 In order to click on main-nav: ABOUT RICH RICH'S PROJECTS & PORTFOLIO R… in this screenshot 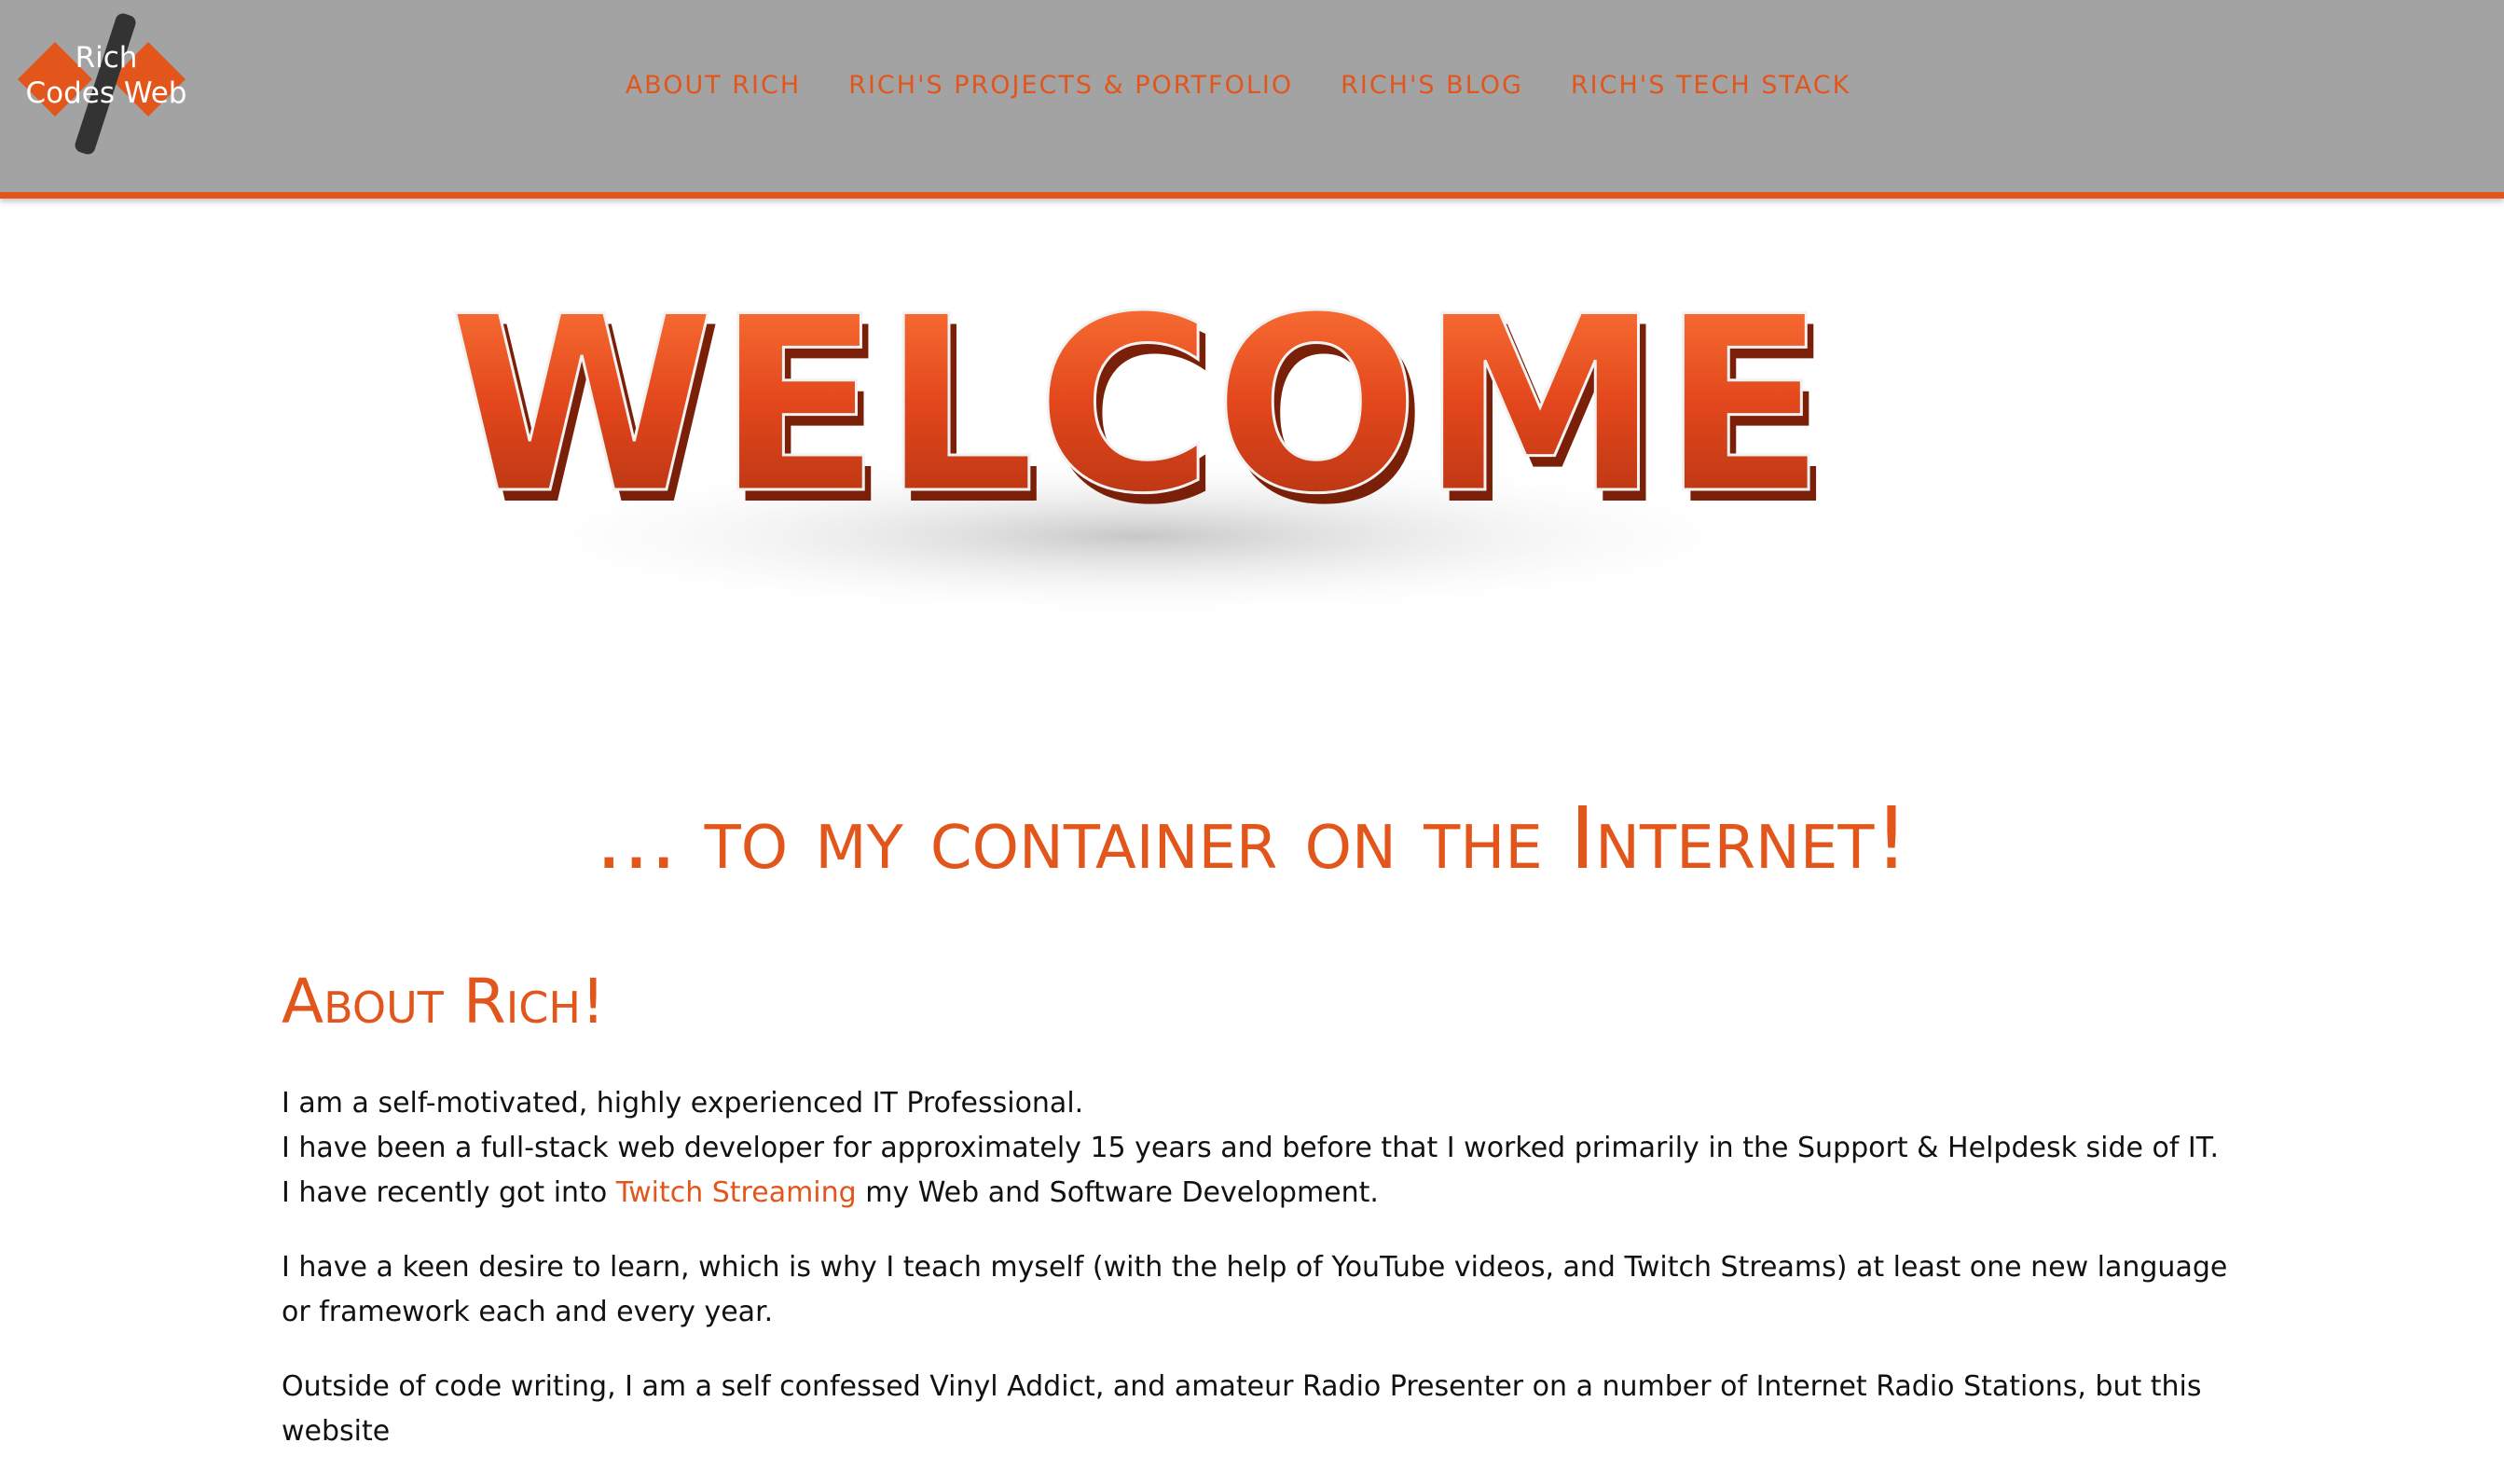, I will do `click(1252, 85)`.